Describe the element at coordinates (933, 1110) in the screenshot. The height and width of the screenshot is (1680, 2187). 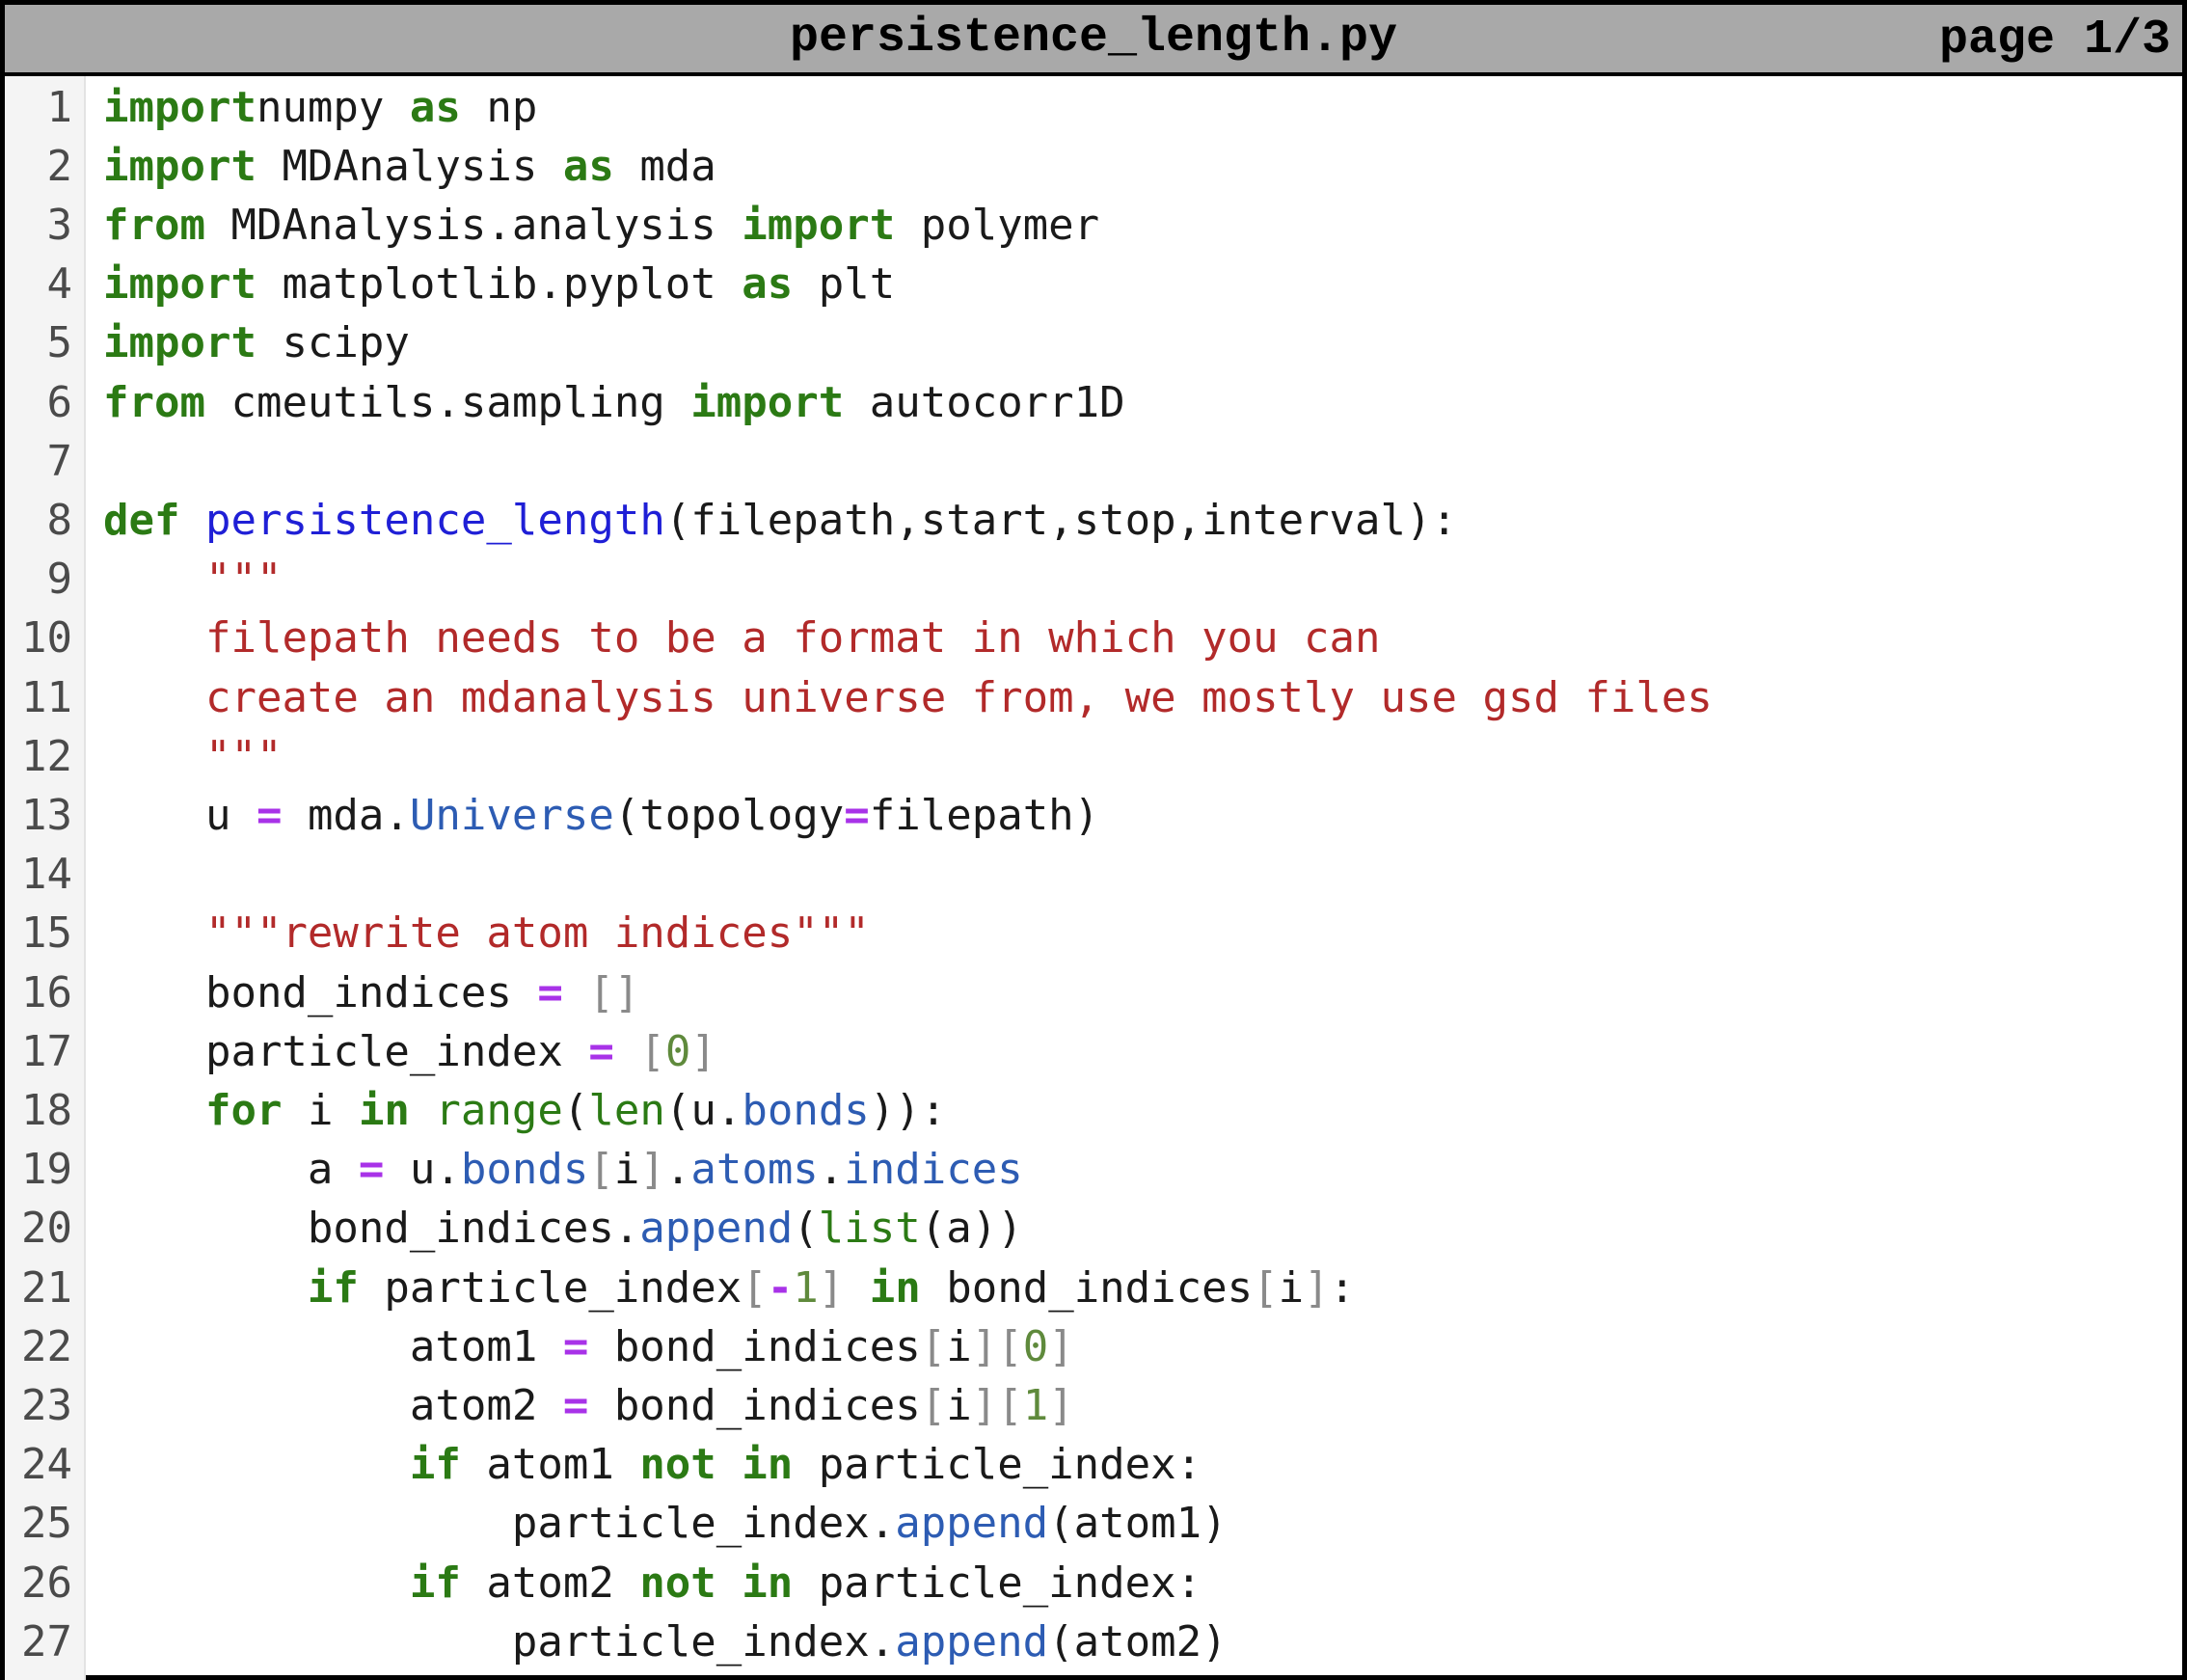
I see `code-token: :` at that location.